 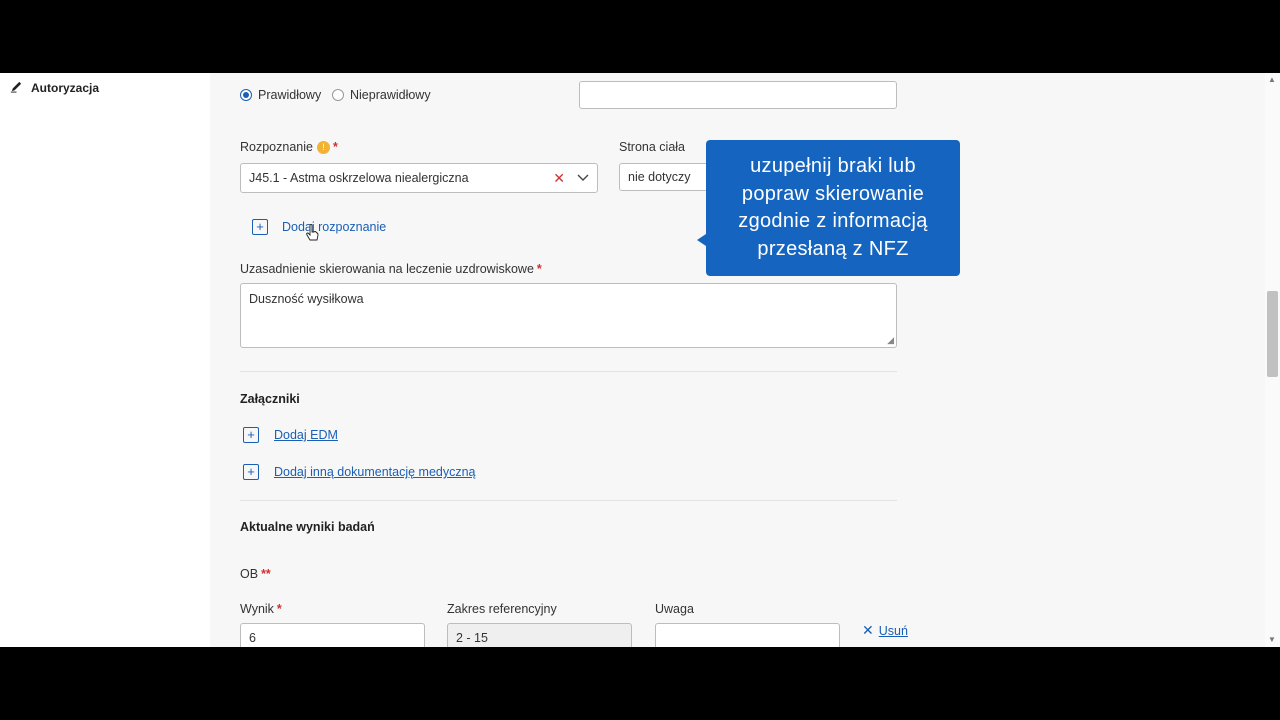 What do you see at coordinates (559, 178) in the screenshot?
I see `clear-icon: ✕` at bounding box center [559, 178].